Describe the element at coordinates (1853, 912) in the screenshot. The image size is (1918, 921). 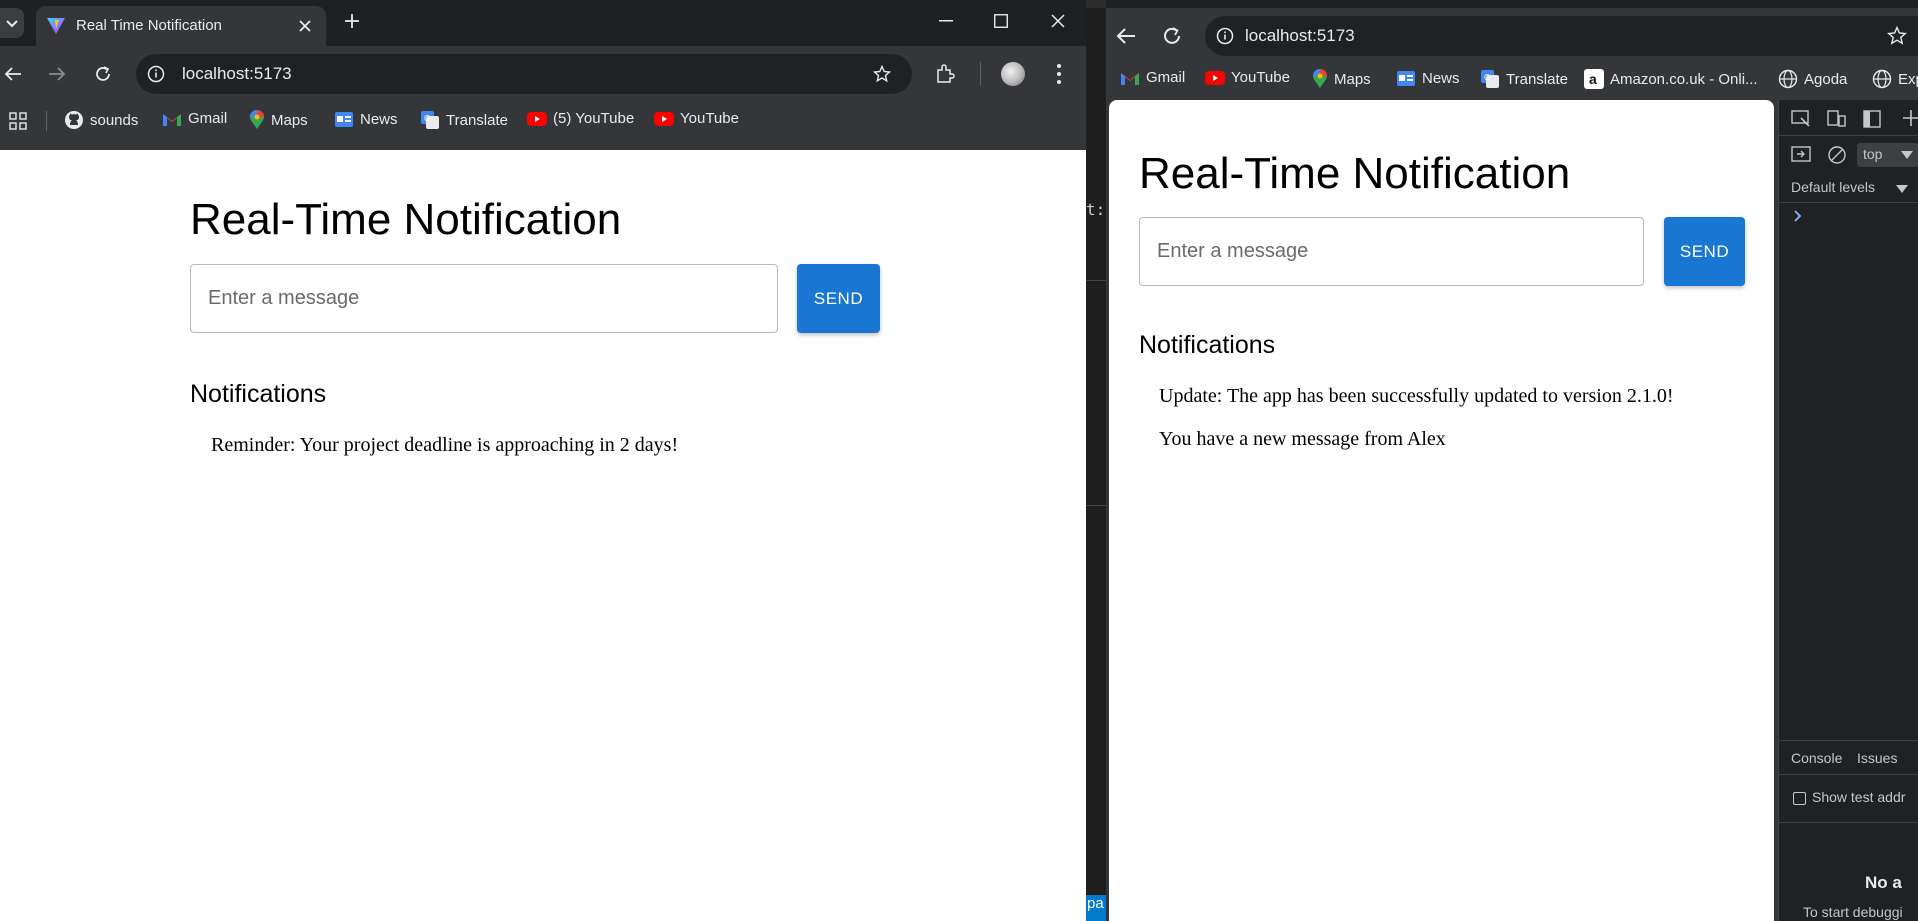
I see `debug-hint-text: To start debuggi` at that location.